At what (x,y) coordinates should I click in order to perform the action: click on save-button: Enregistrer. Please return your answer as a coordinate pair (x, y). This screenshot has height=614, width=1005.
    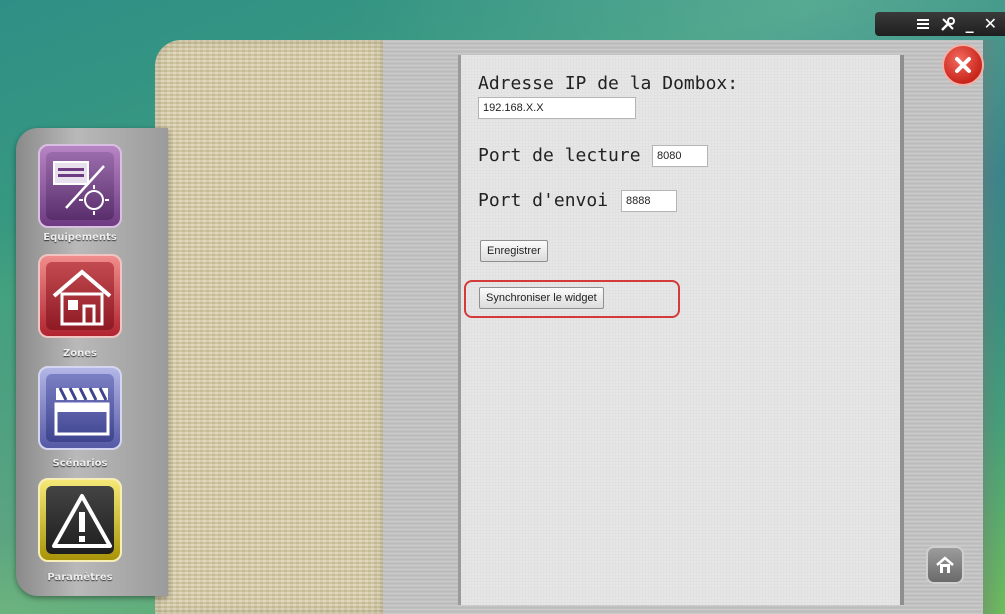
    Looking at the image, I should click on (514, 251).